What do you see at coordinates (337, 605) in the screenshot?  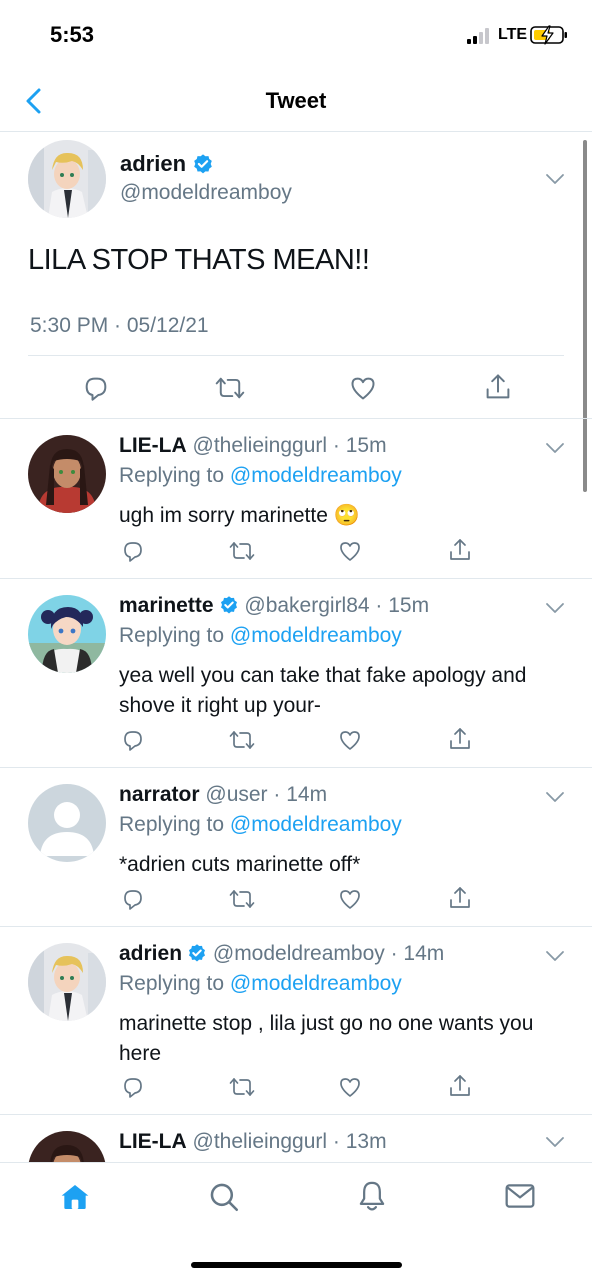 I see `reply-handle-time: @bakergirl84 · 15m` at bounding box center [337, 605].